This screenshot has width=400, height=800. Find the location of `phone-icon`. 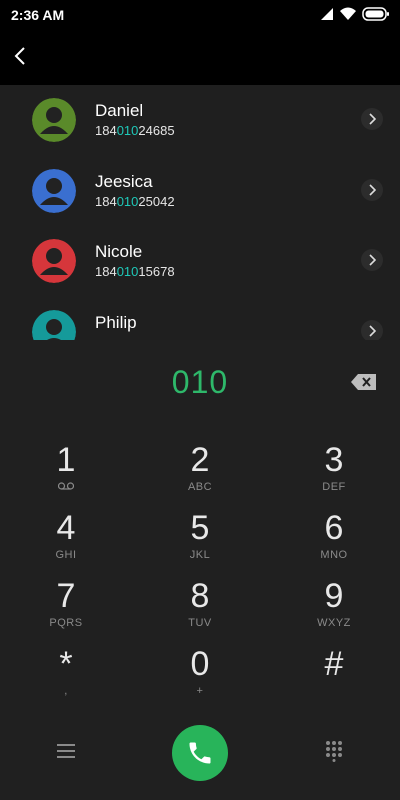

phone-icon is located at coordinates (200, 753).